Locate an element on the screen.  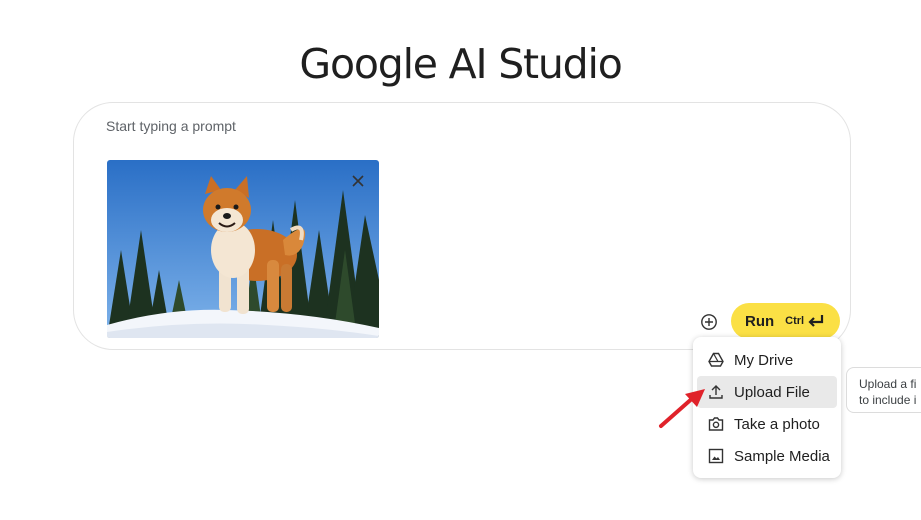
prompt-input is located at coordinates (356, 126).